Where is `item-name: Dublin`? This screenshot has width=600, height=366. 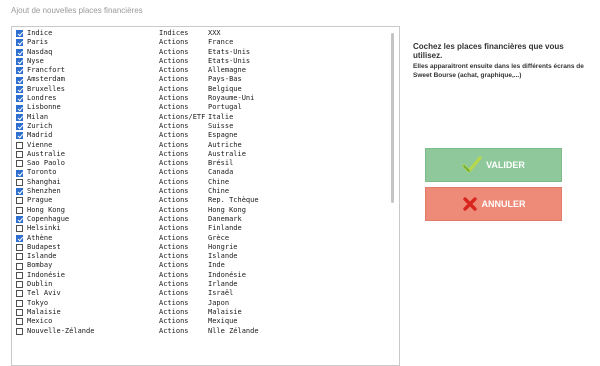
item-name: Dublin is located at coordinates (40, 284).